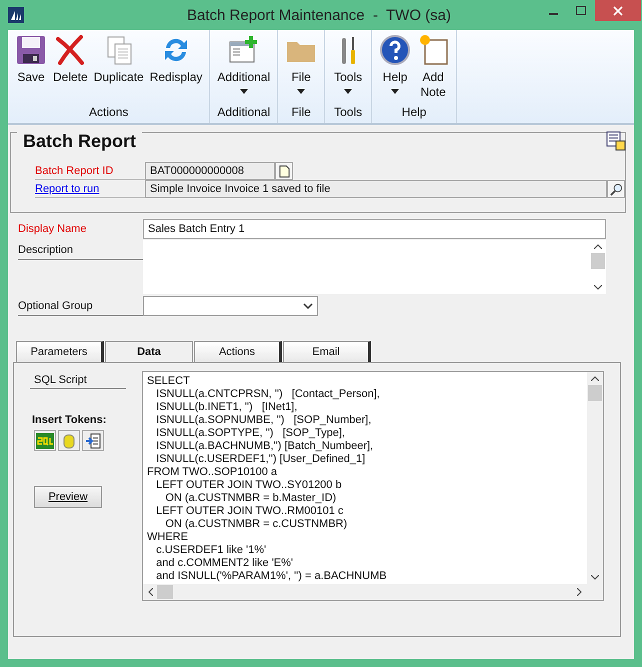 The width and height of the screenshot is (642, 667). What do you see at coordinates (60, 351) in the screenshot?
I see `tab: Parameters` at bounding box center [60, 351].